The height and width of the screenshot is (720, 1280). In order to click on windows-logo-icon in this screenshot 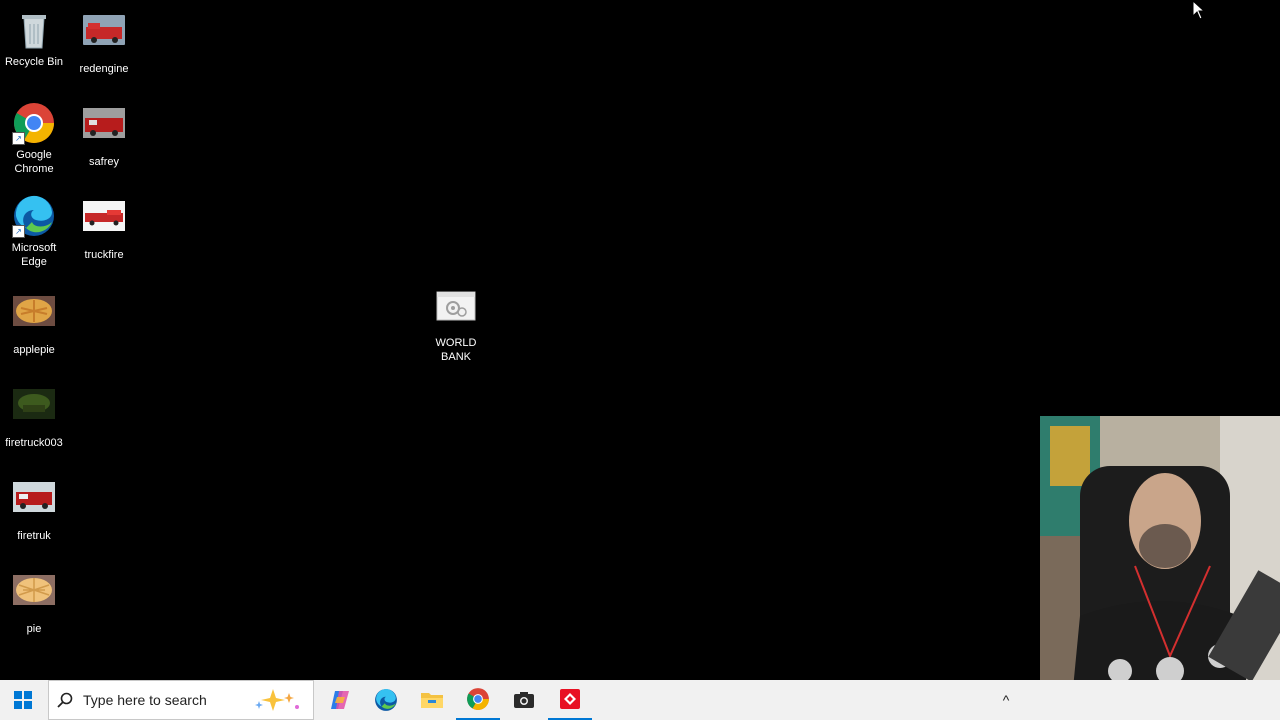, I will do `click(23, 700)`.